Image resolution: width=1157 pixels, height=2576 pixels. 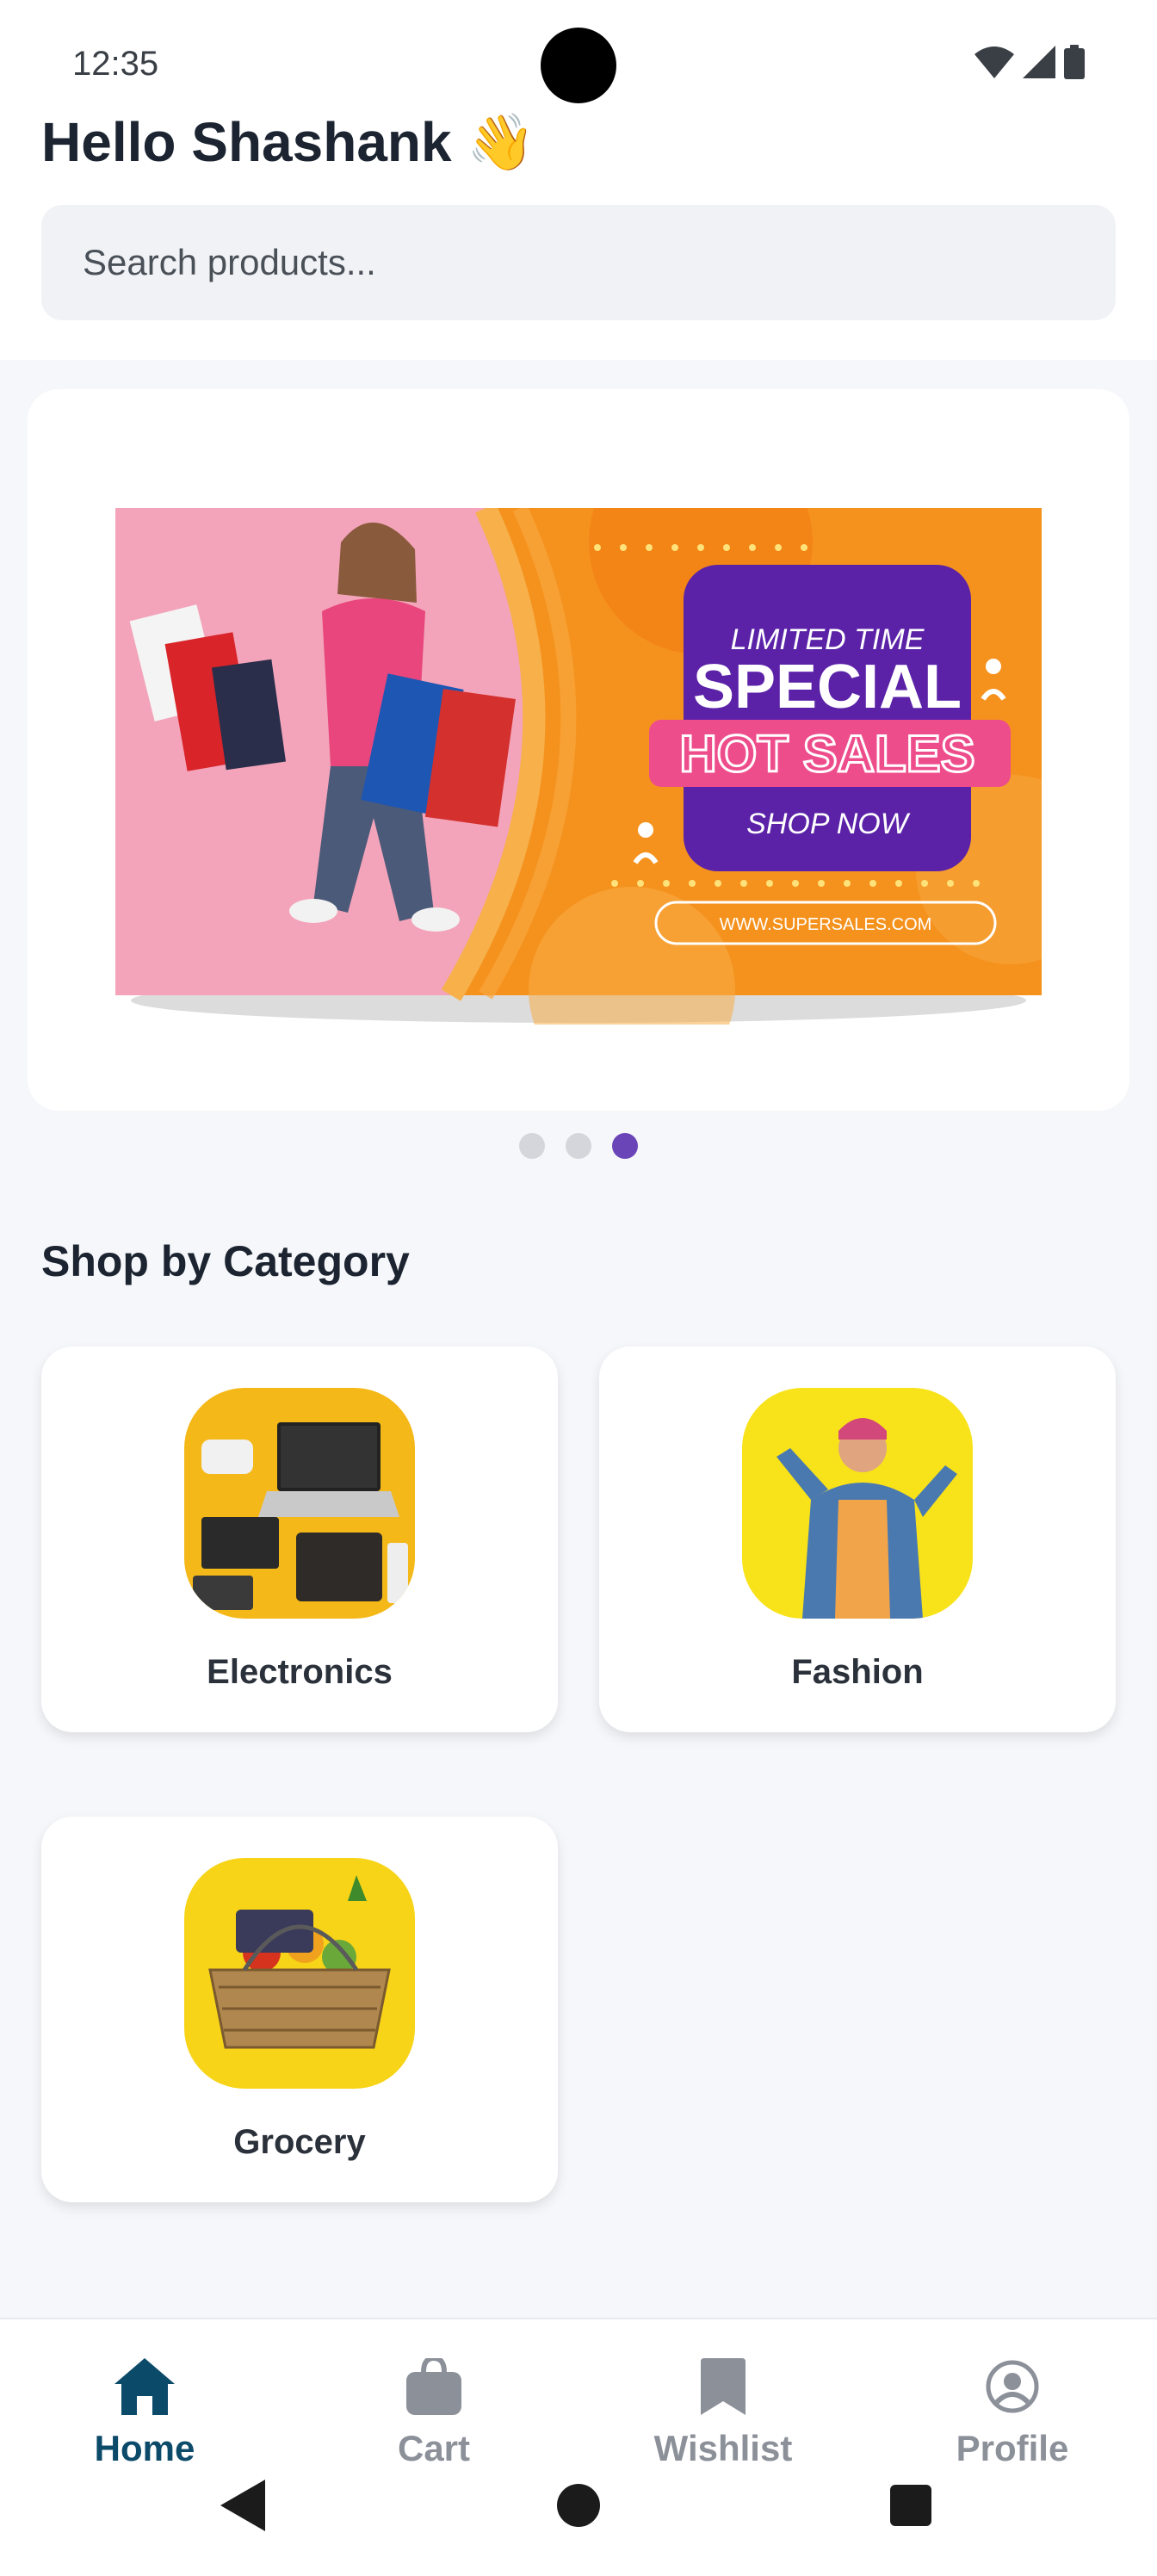 What do you see at coordinates (826, 925) in the screenshot?
I see `banner-url: WWW.SUPERSALES.COM` at bounding box center [826, 925].